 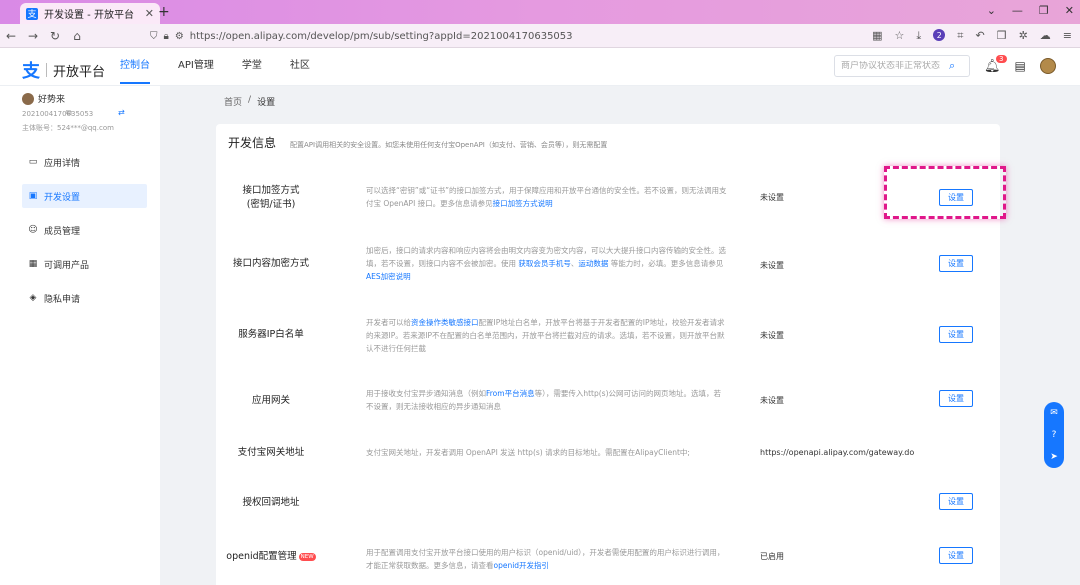 I want to click on header-icons: 🔔︎ 3 ▤, so click(x=1020, y=64).